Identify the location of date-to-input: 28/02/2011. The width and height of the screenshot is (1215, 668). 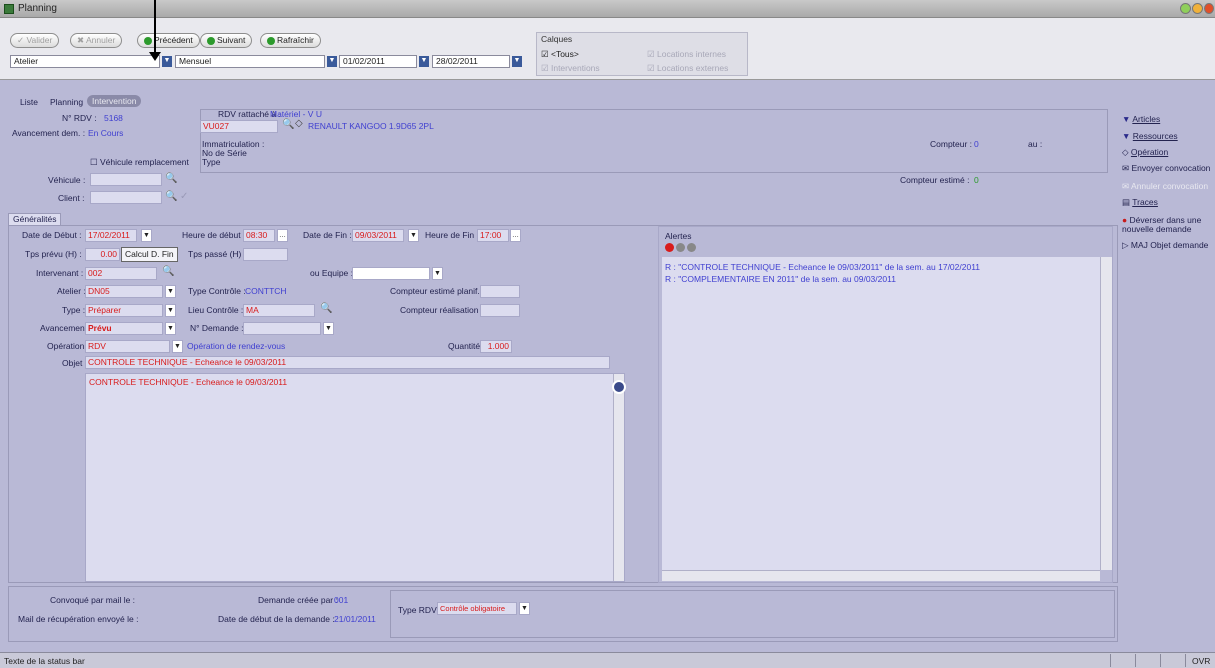
(471, 61).